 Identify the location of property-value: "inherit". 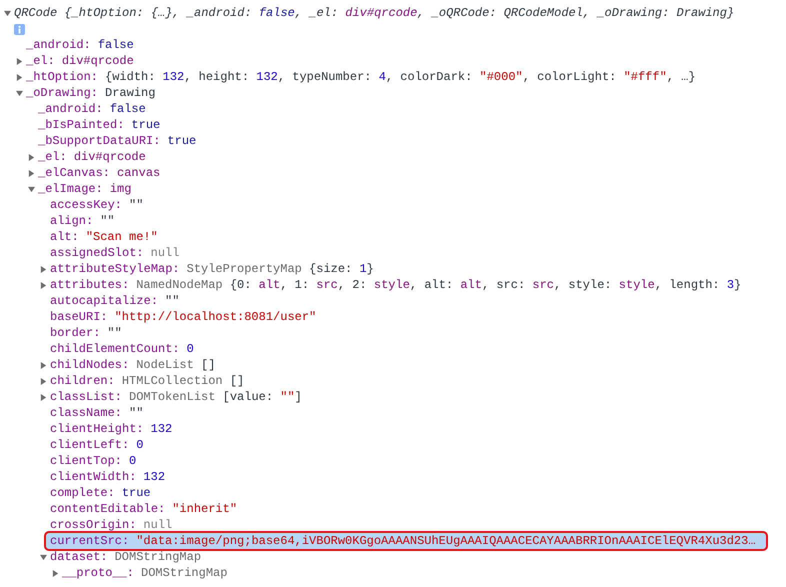
(205, 509).